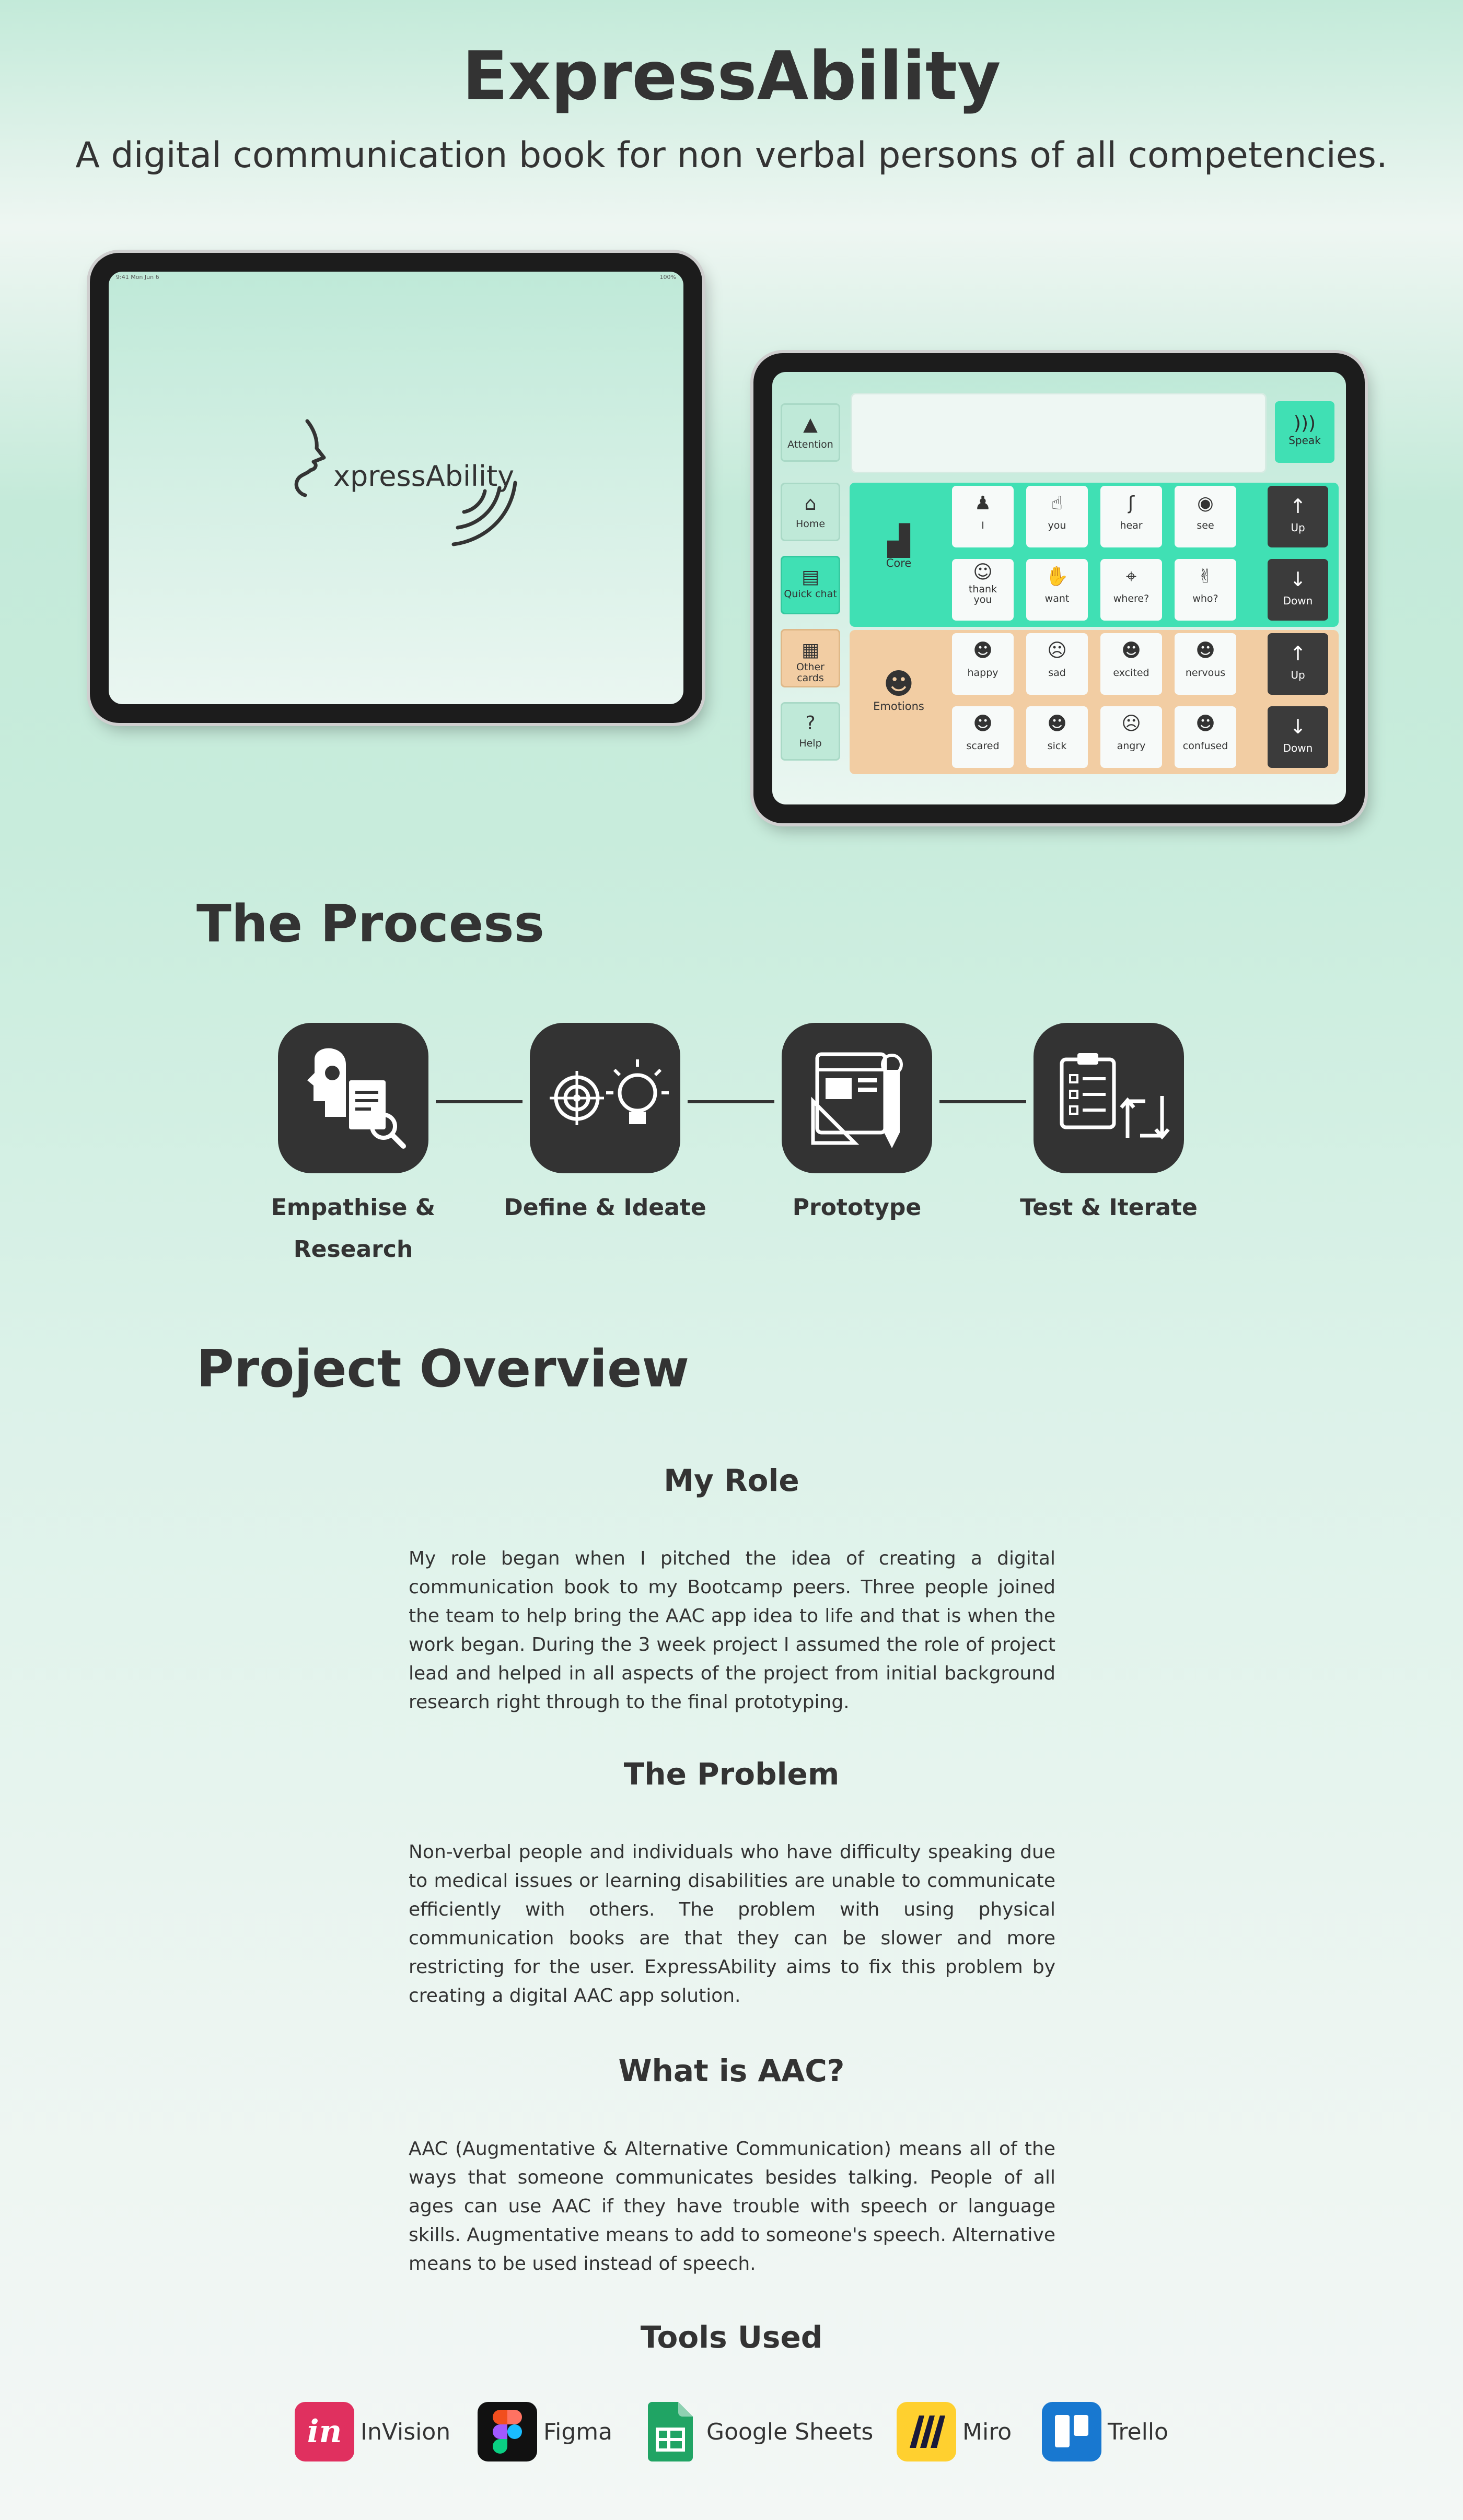  Describe the element at coordinates (1205, 516) in the screenshot. I see `card-see: ◉ see` at that location.